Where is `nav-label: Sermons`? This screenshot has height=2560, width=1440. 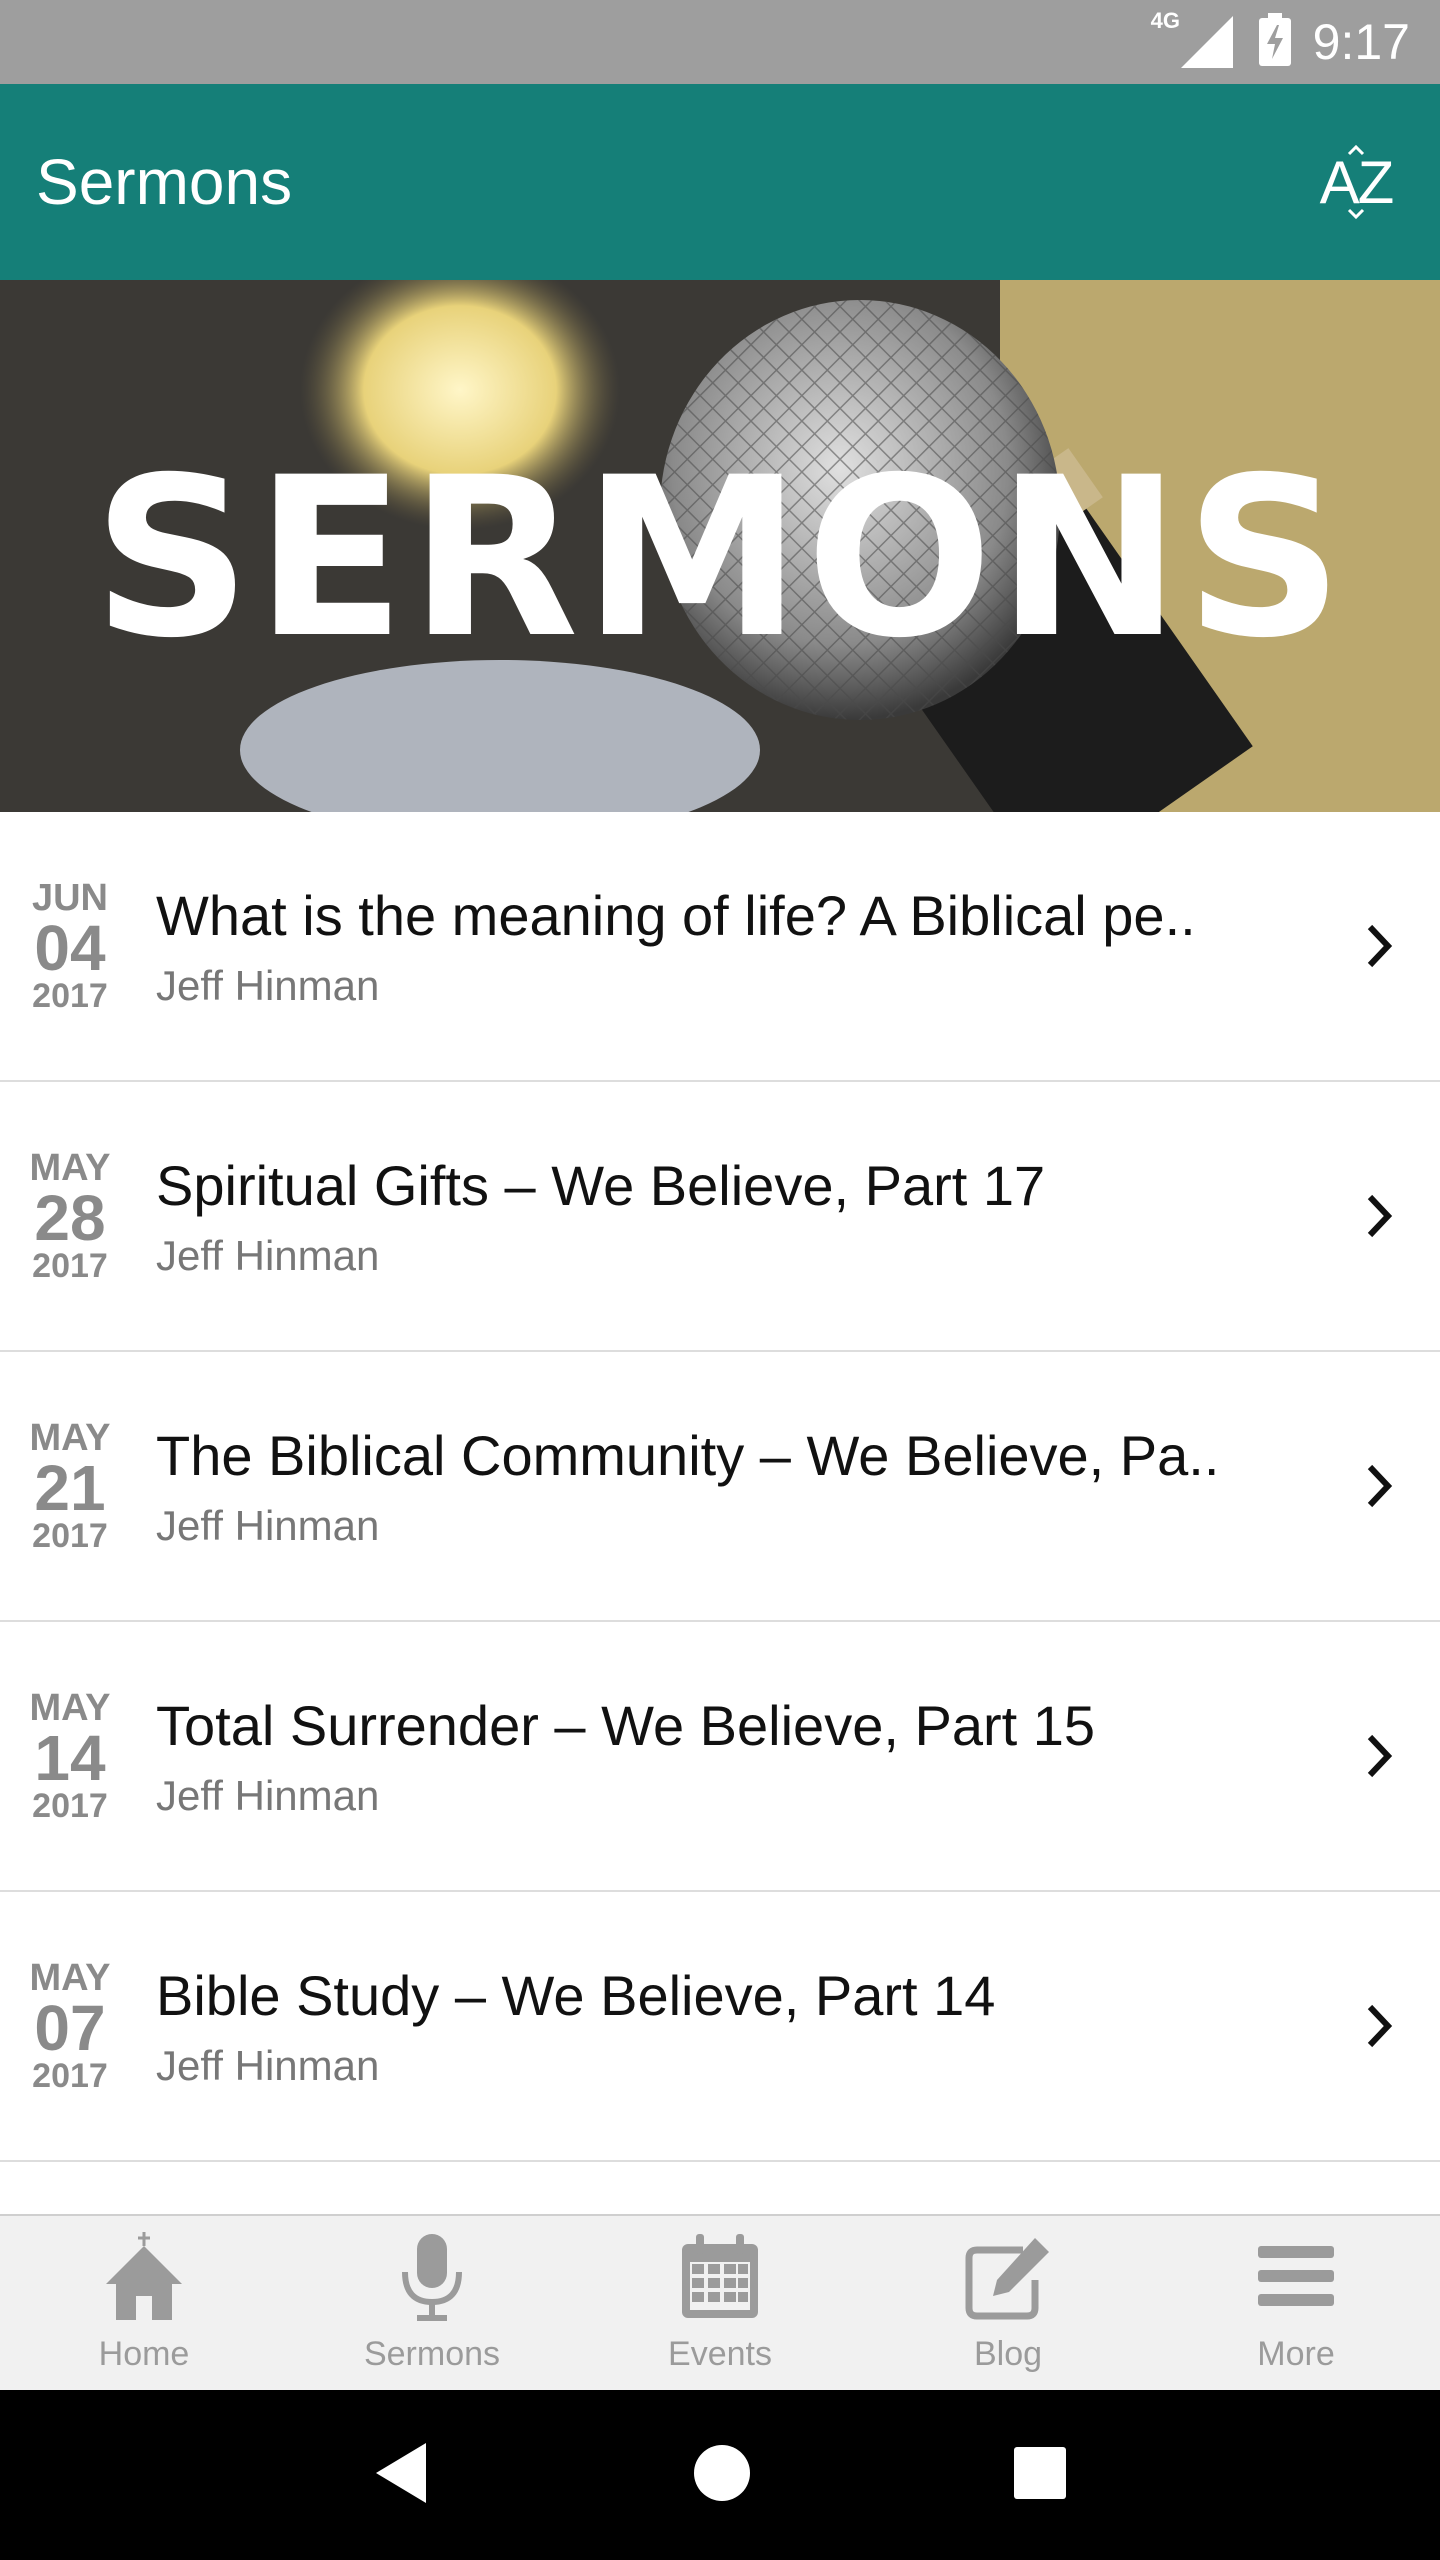
nav-label: Sermons is located at coordinates (432, 2354).